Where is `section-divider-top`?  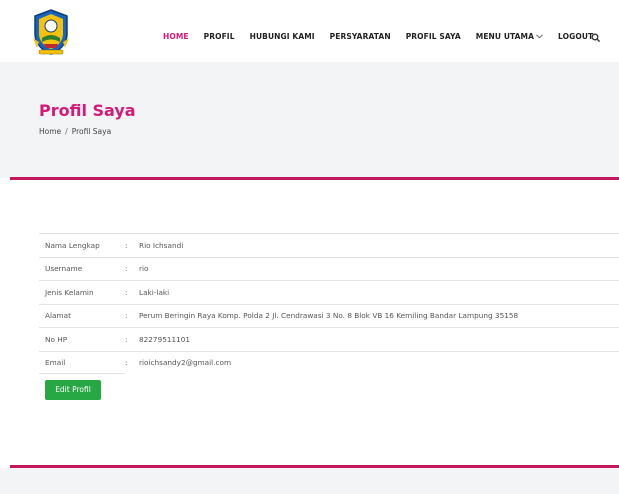
section-divider-top is located at coordinates (314, 178).